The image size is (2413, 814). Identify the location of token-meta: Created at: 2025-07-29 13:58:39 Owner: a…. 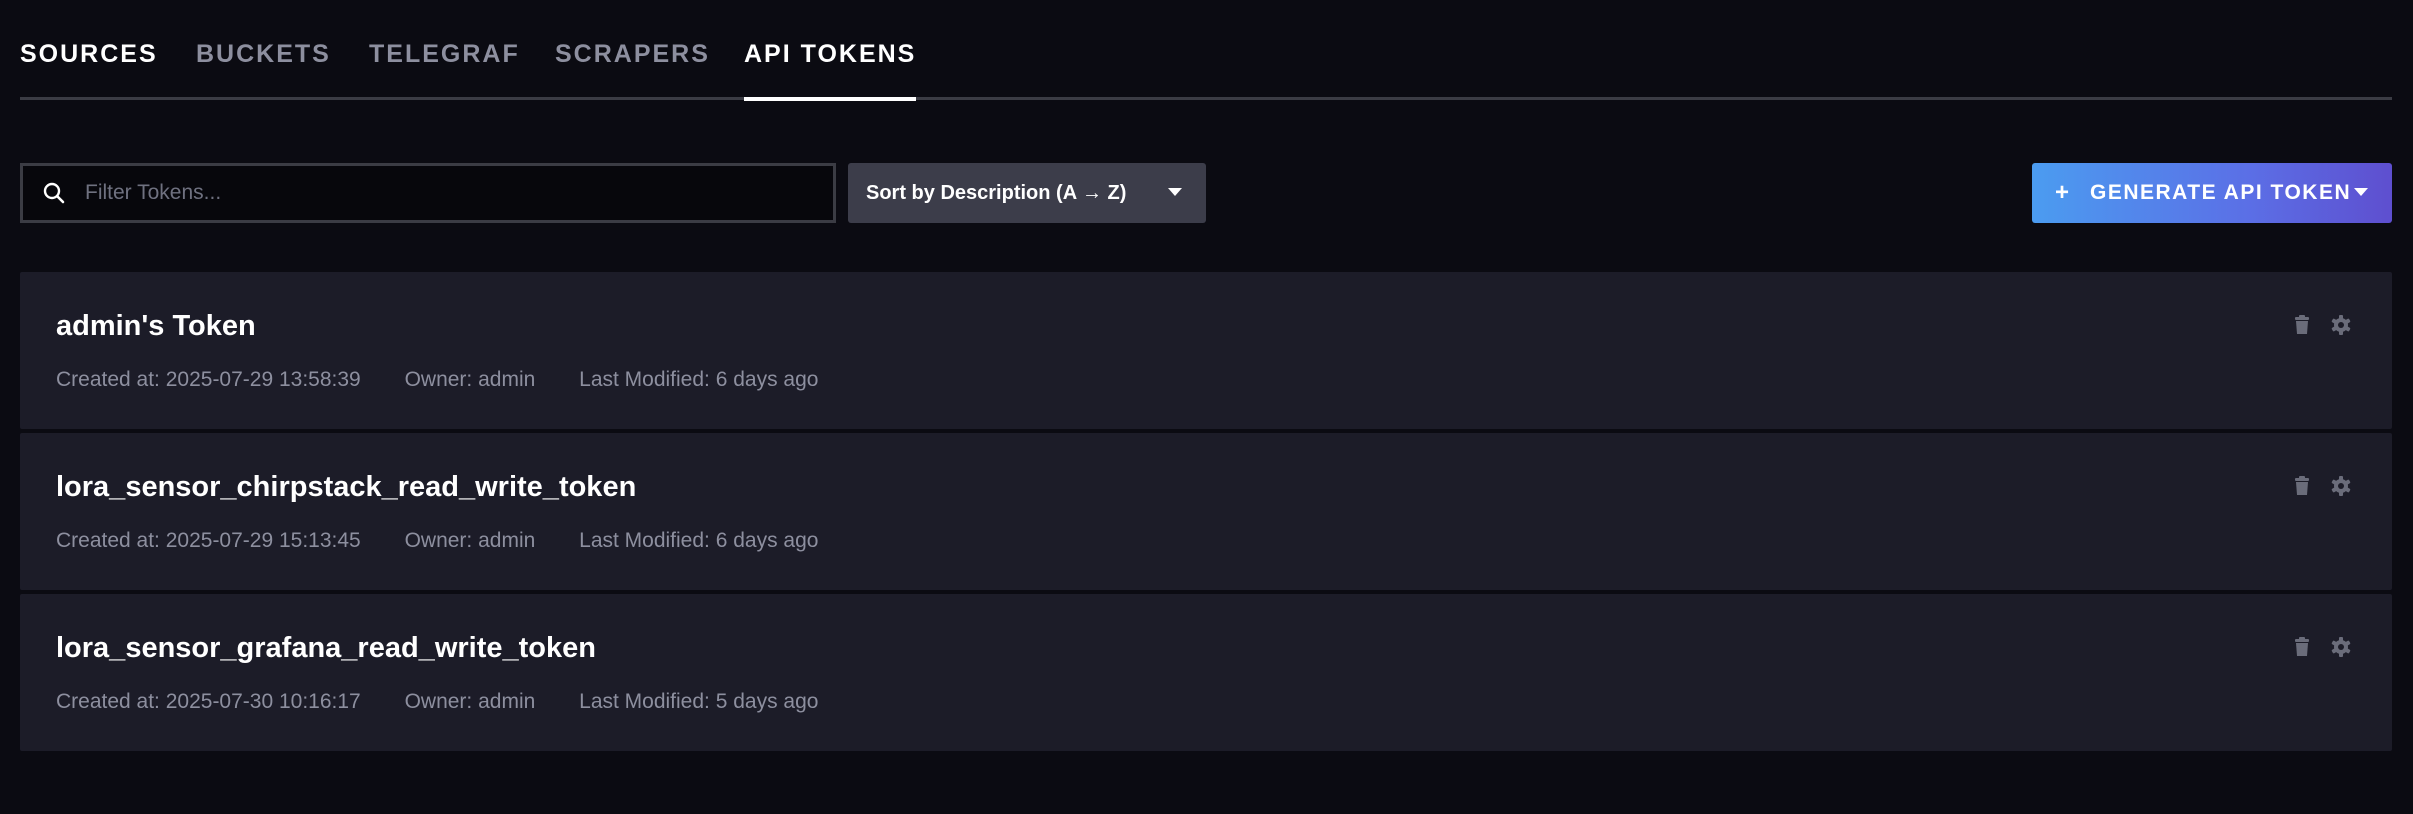
(456, 380).